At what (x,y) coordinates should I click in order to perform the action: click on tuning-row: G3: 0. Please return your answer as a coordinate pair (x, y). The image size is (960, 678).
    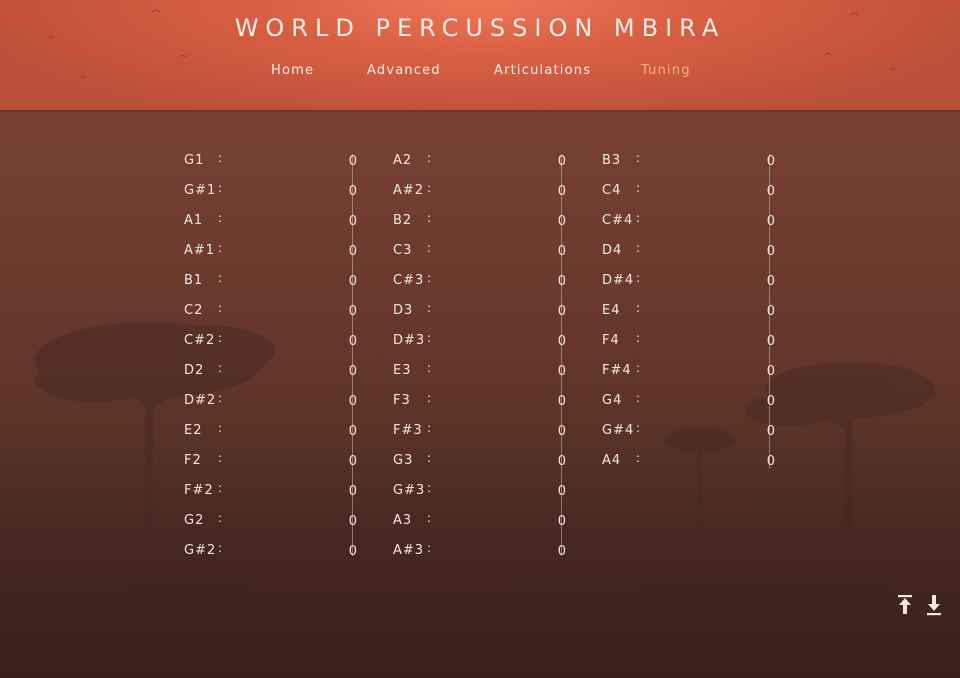
    Looking at the image, I should click on (488, 465).